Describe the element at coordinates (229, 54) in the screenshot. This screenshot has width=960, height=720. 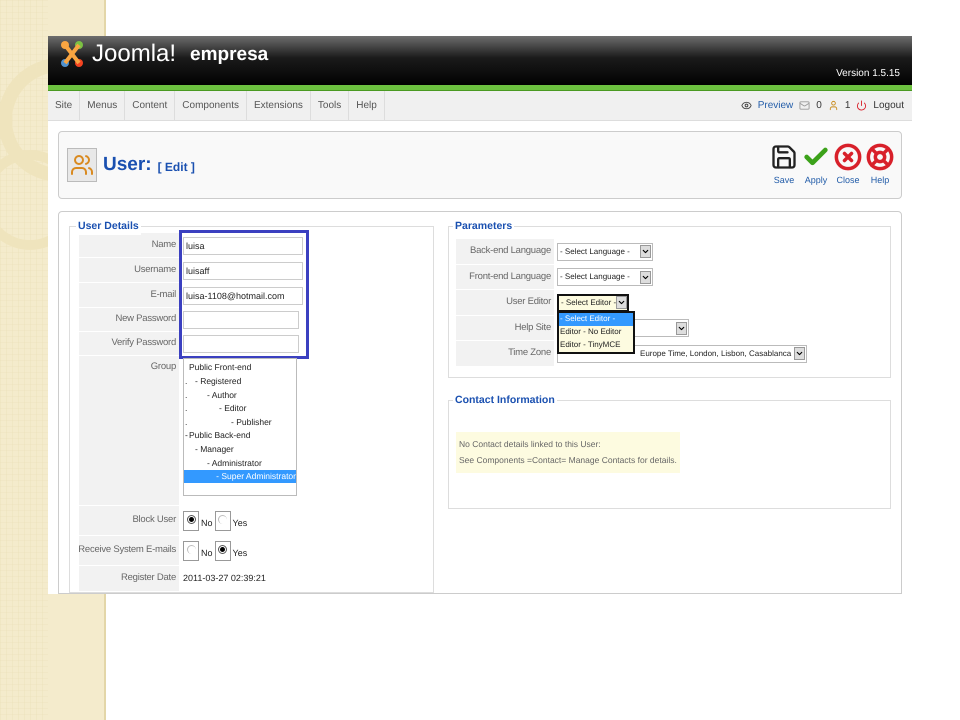
I see `site-name: empresa` at that location.